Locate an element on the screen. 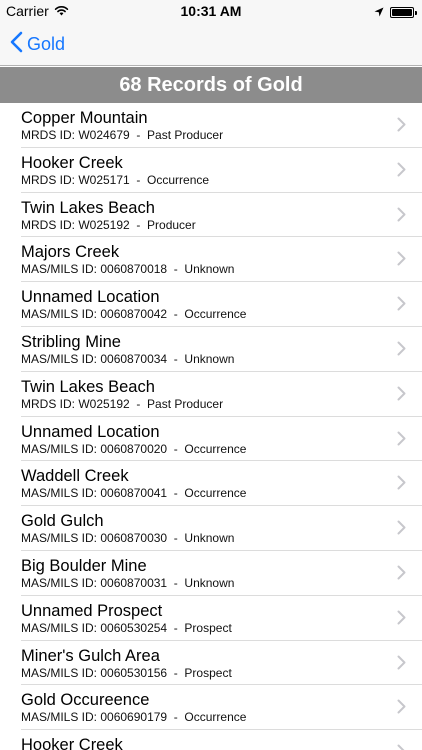 The height and width of the screenshot is (750, 422). status-bar: Carrier 10:31 AM is located at coordinates (211, 11).